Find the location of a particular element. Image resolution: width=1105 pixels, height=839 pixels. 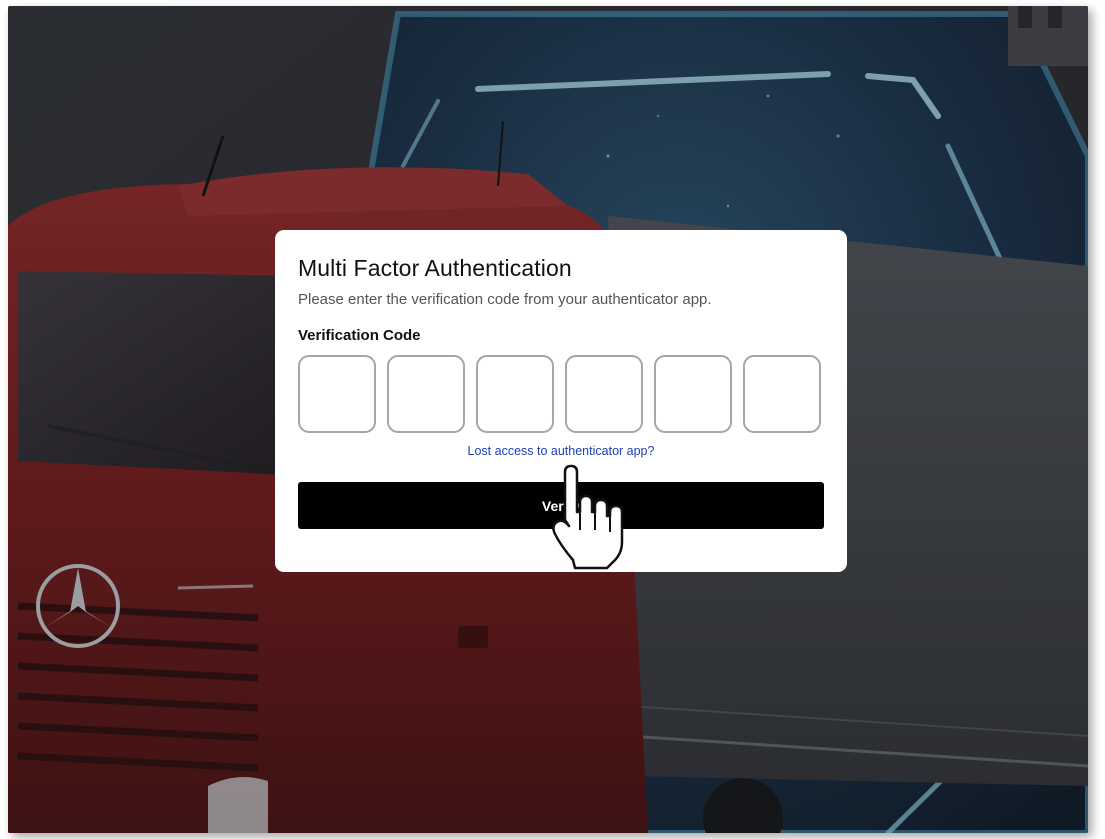

hand-pointer-icon is located at coordinates (588, 517).